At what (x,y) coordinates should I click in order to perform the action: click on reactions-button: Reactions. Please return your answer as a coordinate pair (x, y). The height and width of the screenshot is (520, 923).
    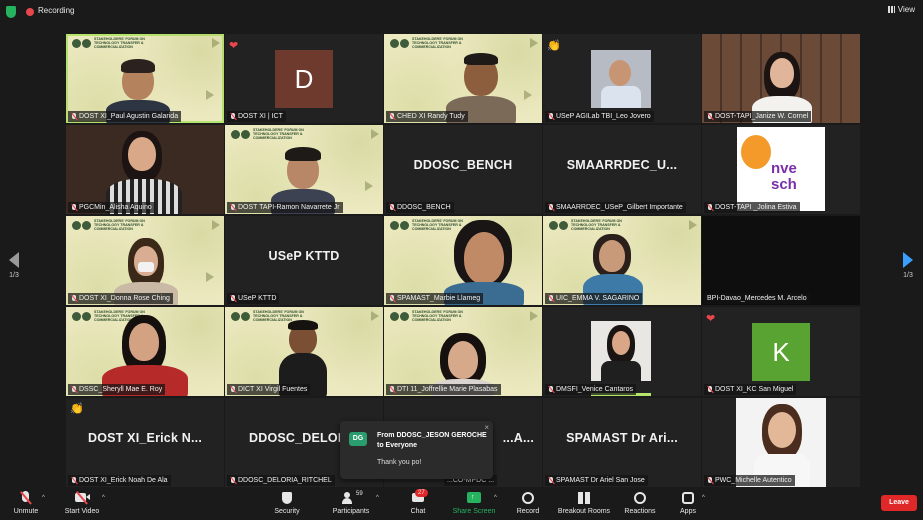
    Looking at the image, I should click on (640, 503).